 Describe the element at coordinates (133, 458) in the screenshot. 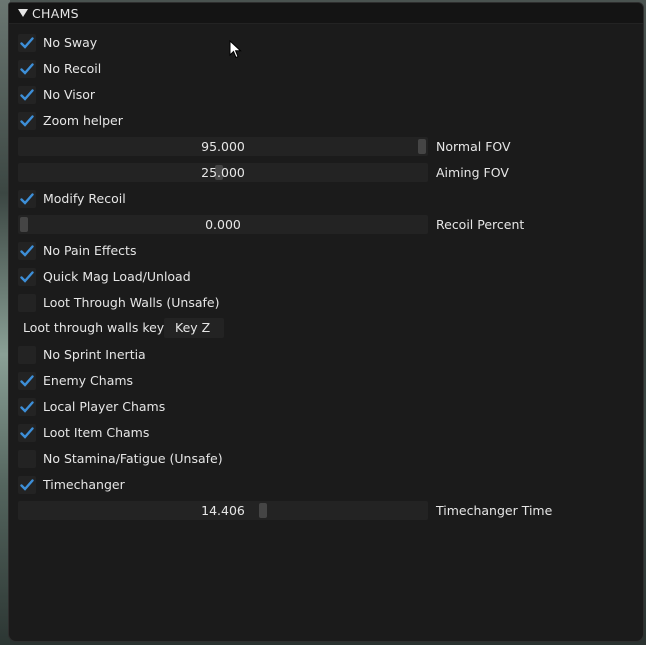

I see `checkbox-label: No Stamina/Fatigue (Unsafe)` at that location.